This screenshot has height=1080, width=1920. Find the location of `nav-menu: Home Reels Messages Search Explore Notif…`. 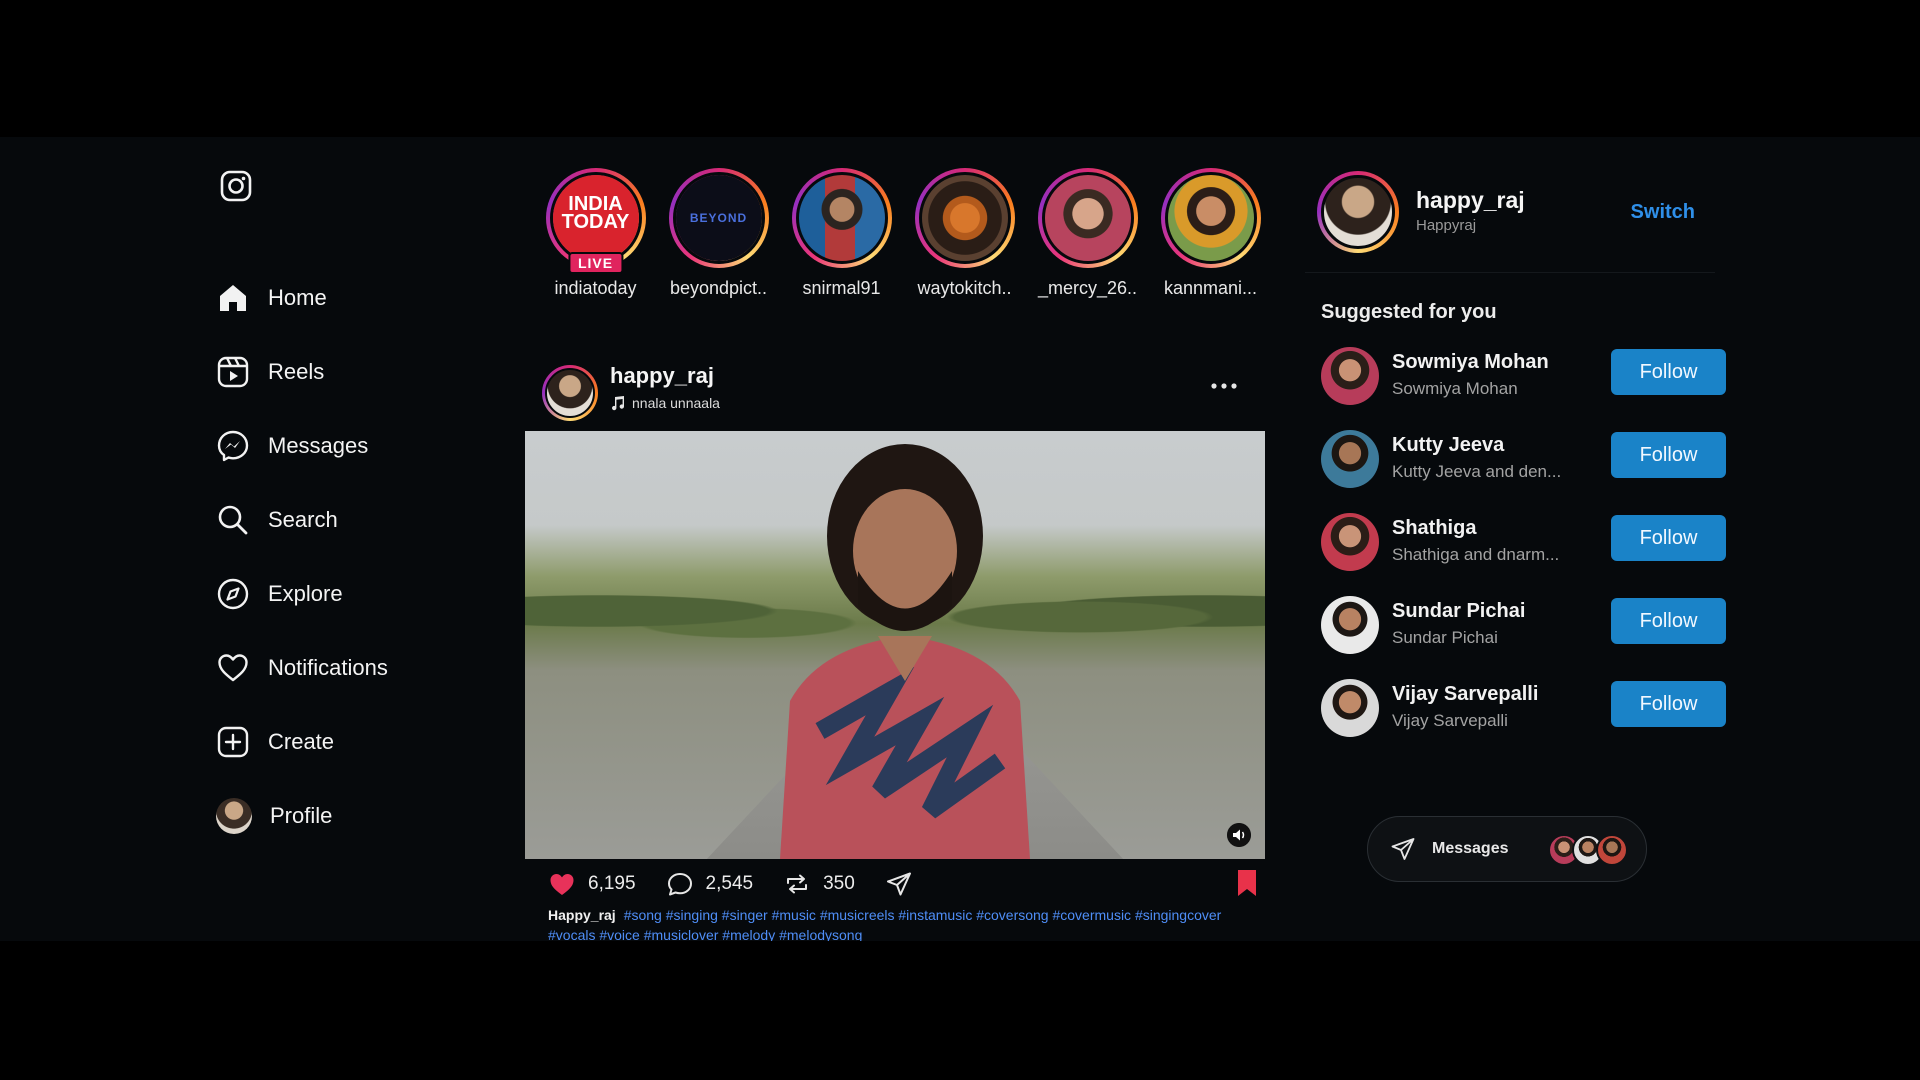

nav-menu: Home Reels Messages Search Explore Notif… is located at coordinates (356, 557).